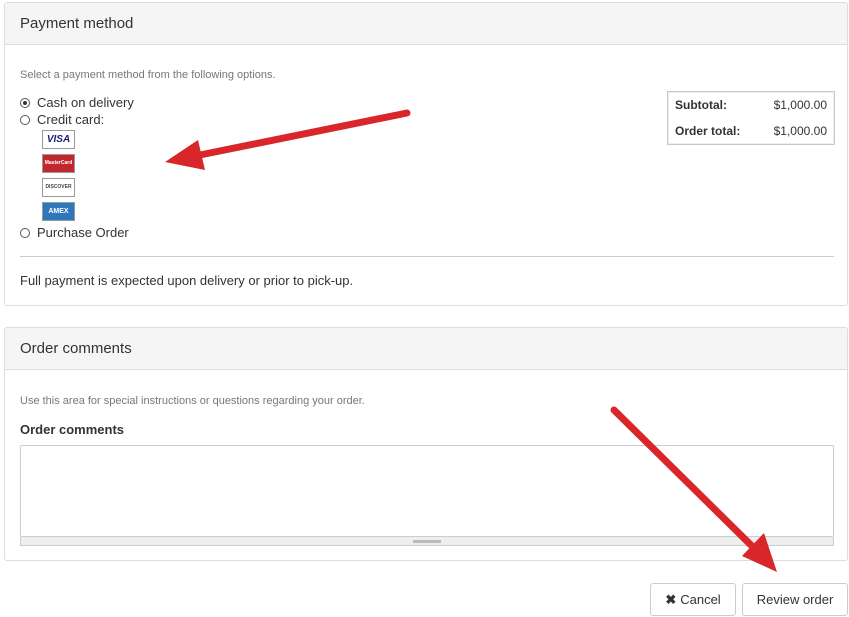 The image size is (849, 617). I want to click on amex-icon: AMEX, so click(58, 211).